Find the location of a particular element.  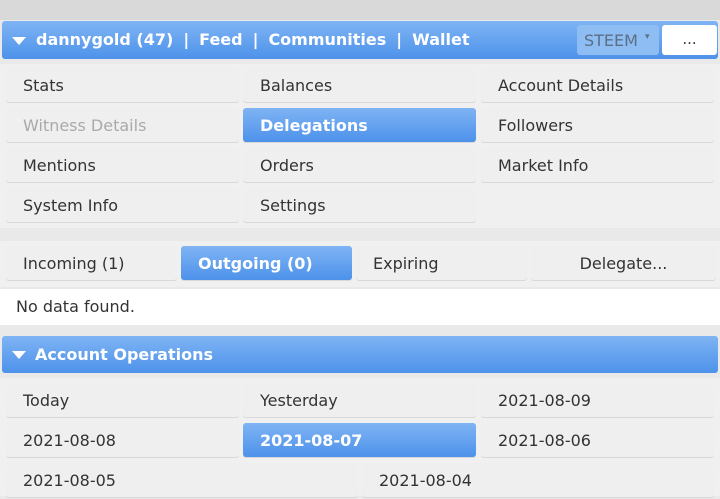

menu-settings: Settings is located at coordinates (359, 205).